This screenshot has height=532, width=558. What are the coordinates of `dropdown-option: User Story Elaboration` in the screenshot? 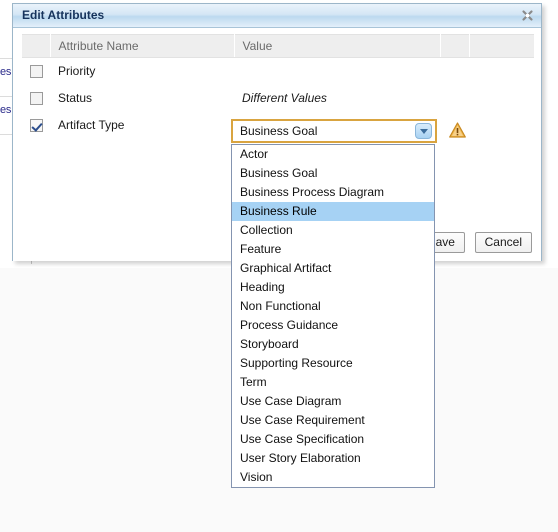 It's located at (333, 458).